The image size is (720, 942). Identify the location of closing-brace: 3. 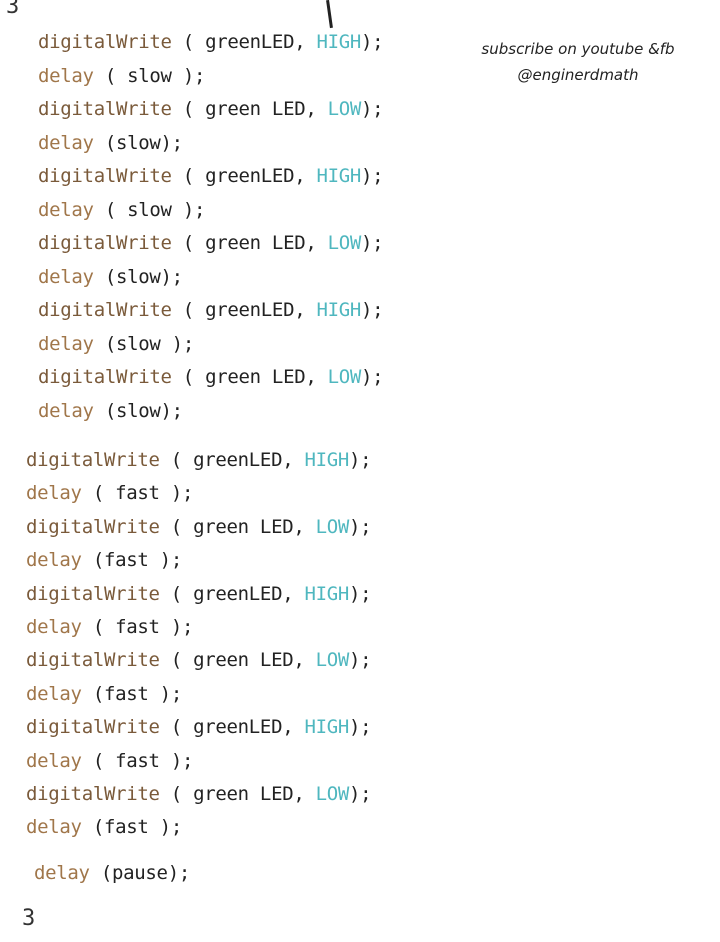
(29, 918).